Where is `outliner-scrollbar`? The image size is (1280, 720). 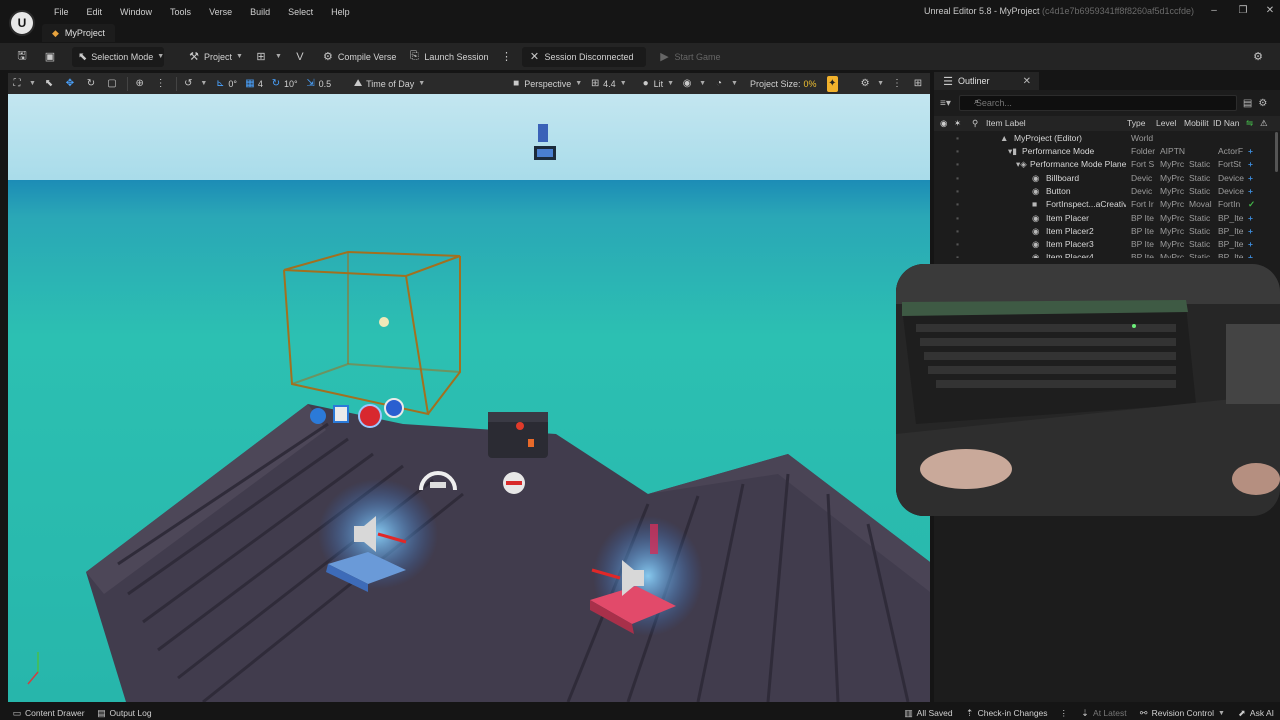
outliner-scrollbar is located at coordinates (1276, 152).